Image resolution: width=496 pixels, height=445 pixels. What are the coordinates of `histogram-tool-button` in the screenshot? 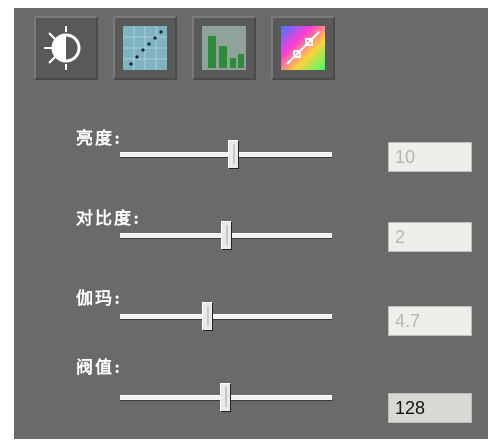 It's located at (224, 48).